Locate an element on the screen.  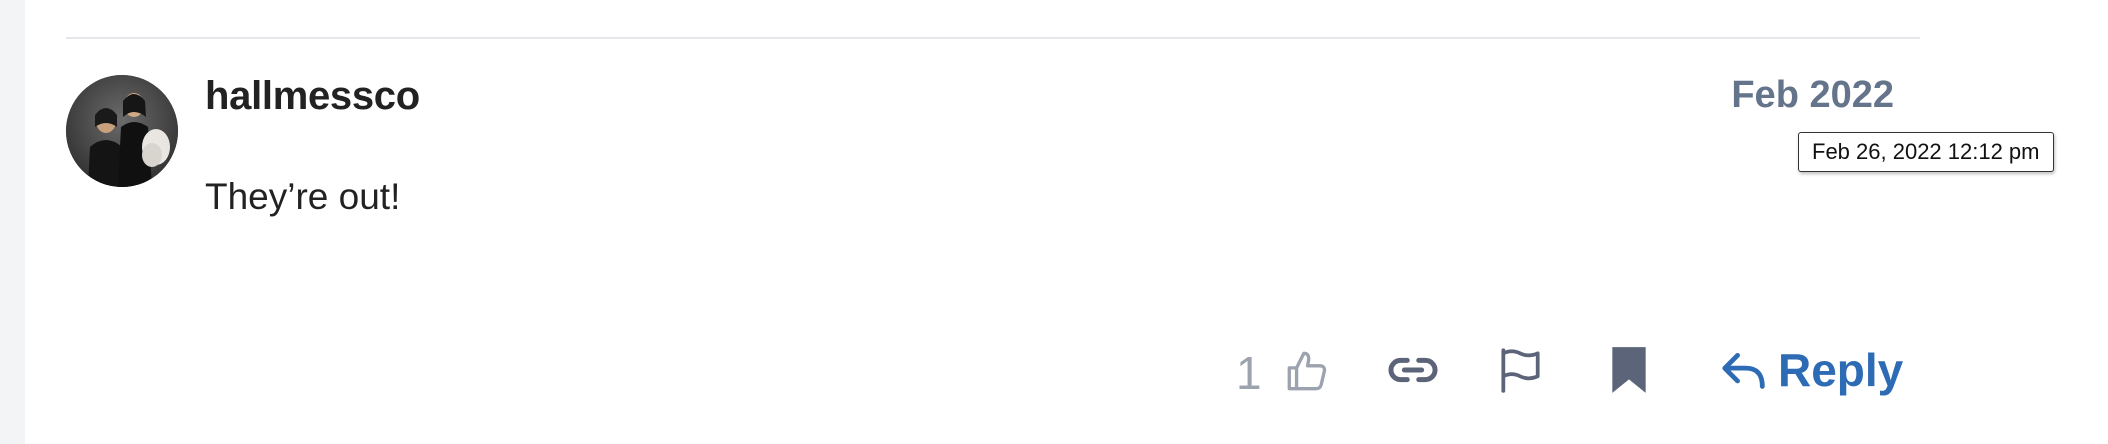
copy-link-button is located at coordinates (1413, 370).